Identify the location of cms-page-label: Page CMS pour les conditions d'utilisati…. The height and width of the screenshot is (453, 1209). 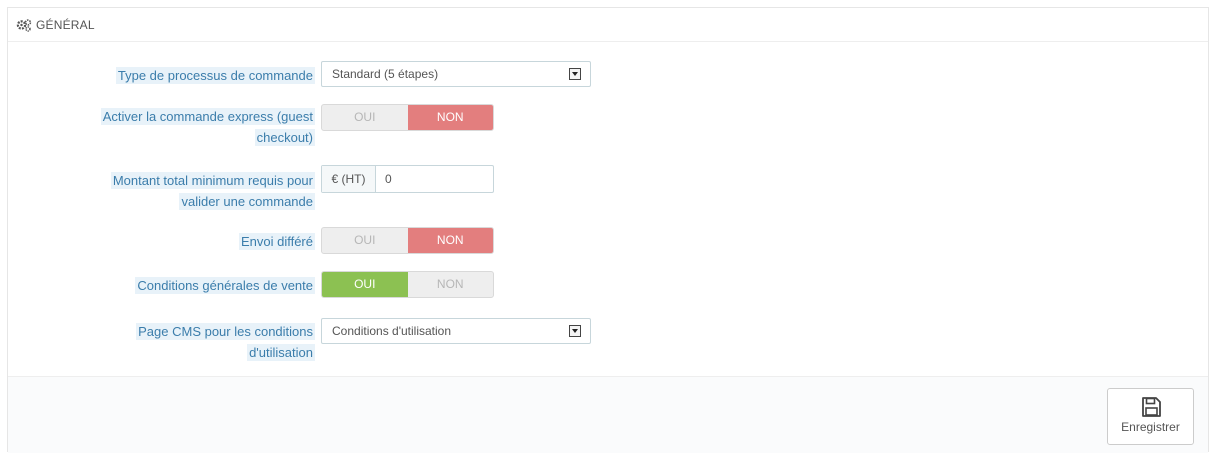
(225, 342).